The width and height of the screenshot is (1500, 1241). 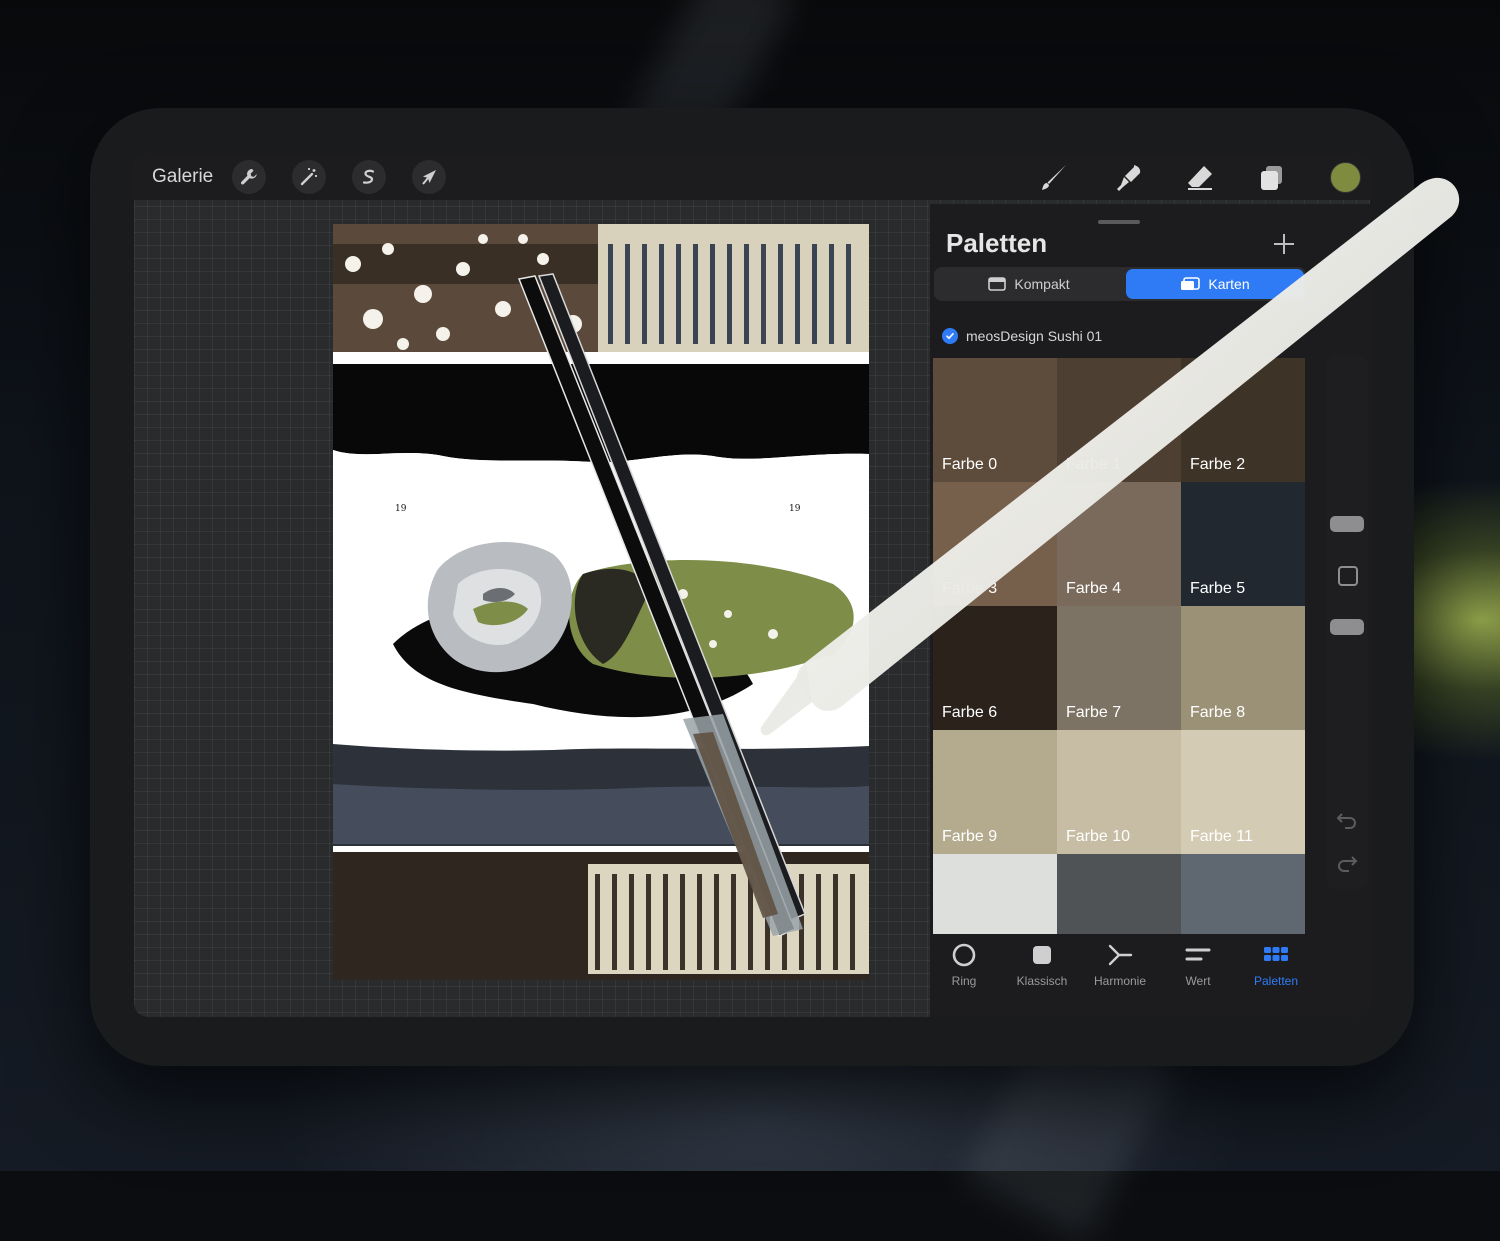 What do you see at coordinates (1347, 822) in the screenshot?
I see `undo-icon` at bounding box center [1347, 822].